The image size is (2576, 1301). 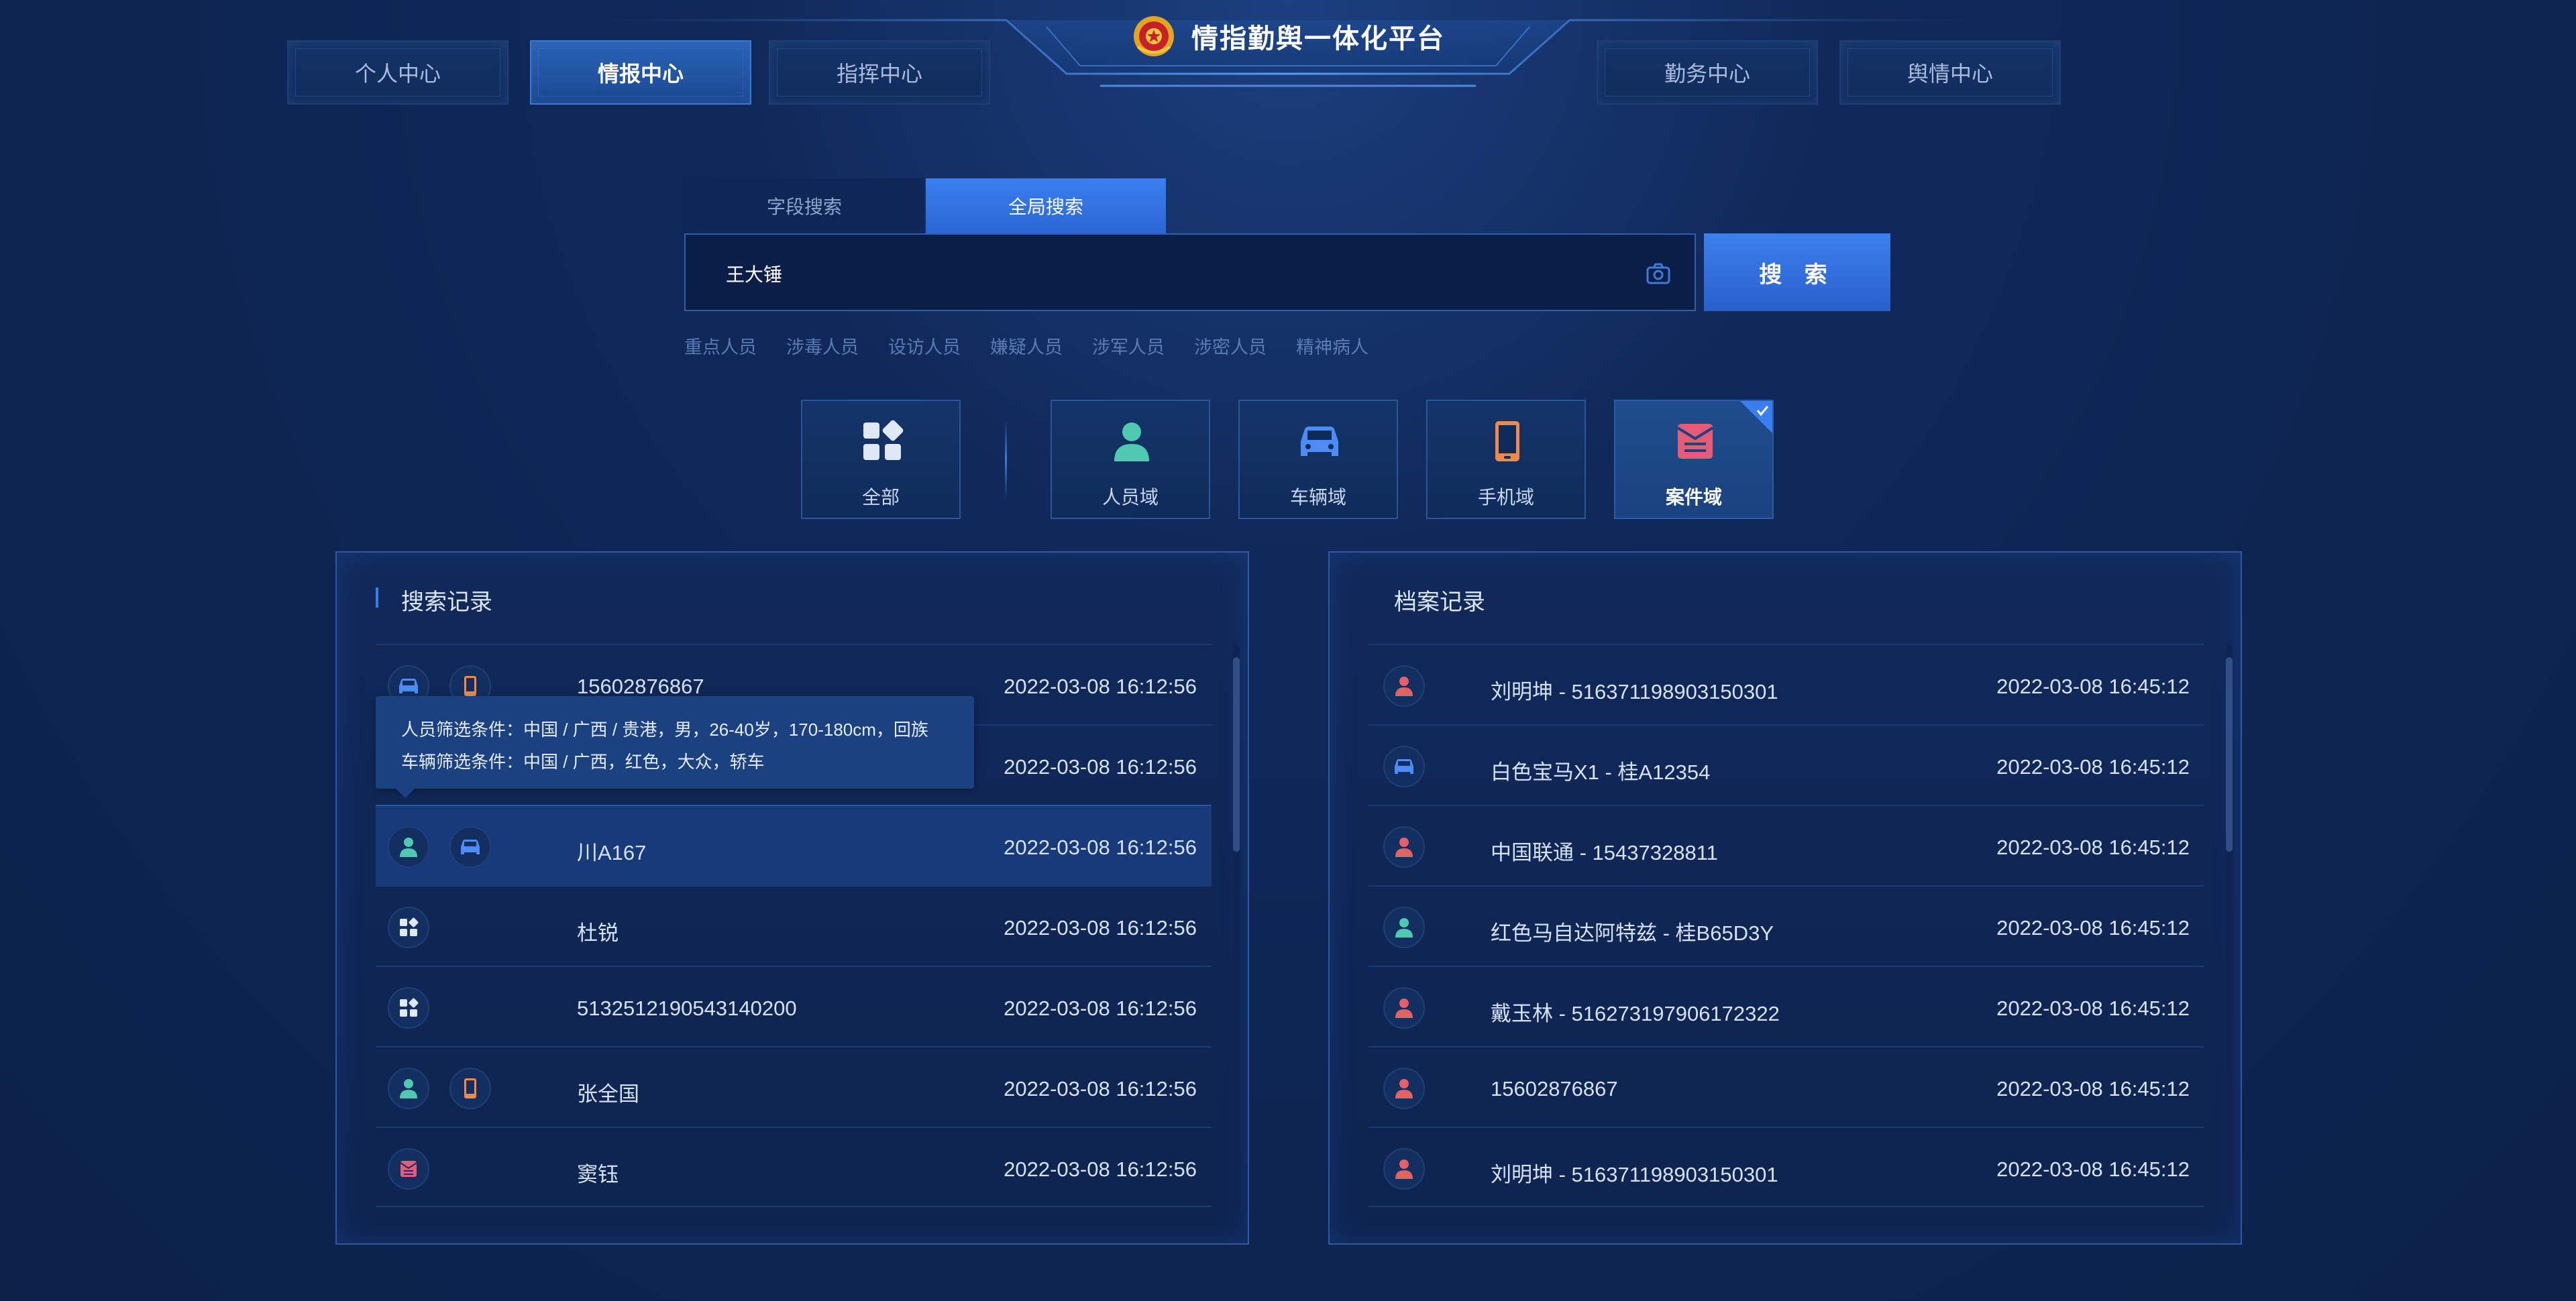 I want to click on app-title-text: 情指勤舆一体化平台, so click(x=1318, y=39).